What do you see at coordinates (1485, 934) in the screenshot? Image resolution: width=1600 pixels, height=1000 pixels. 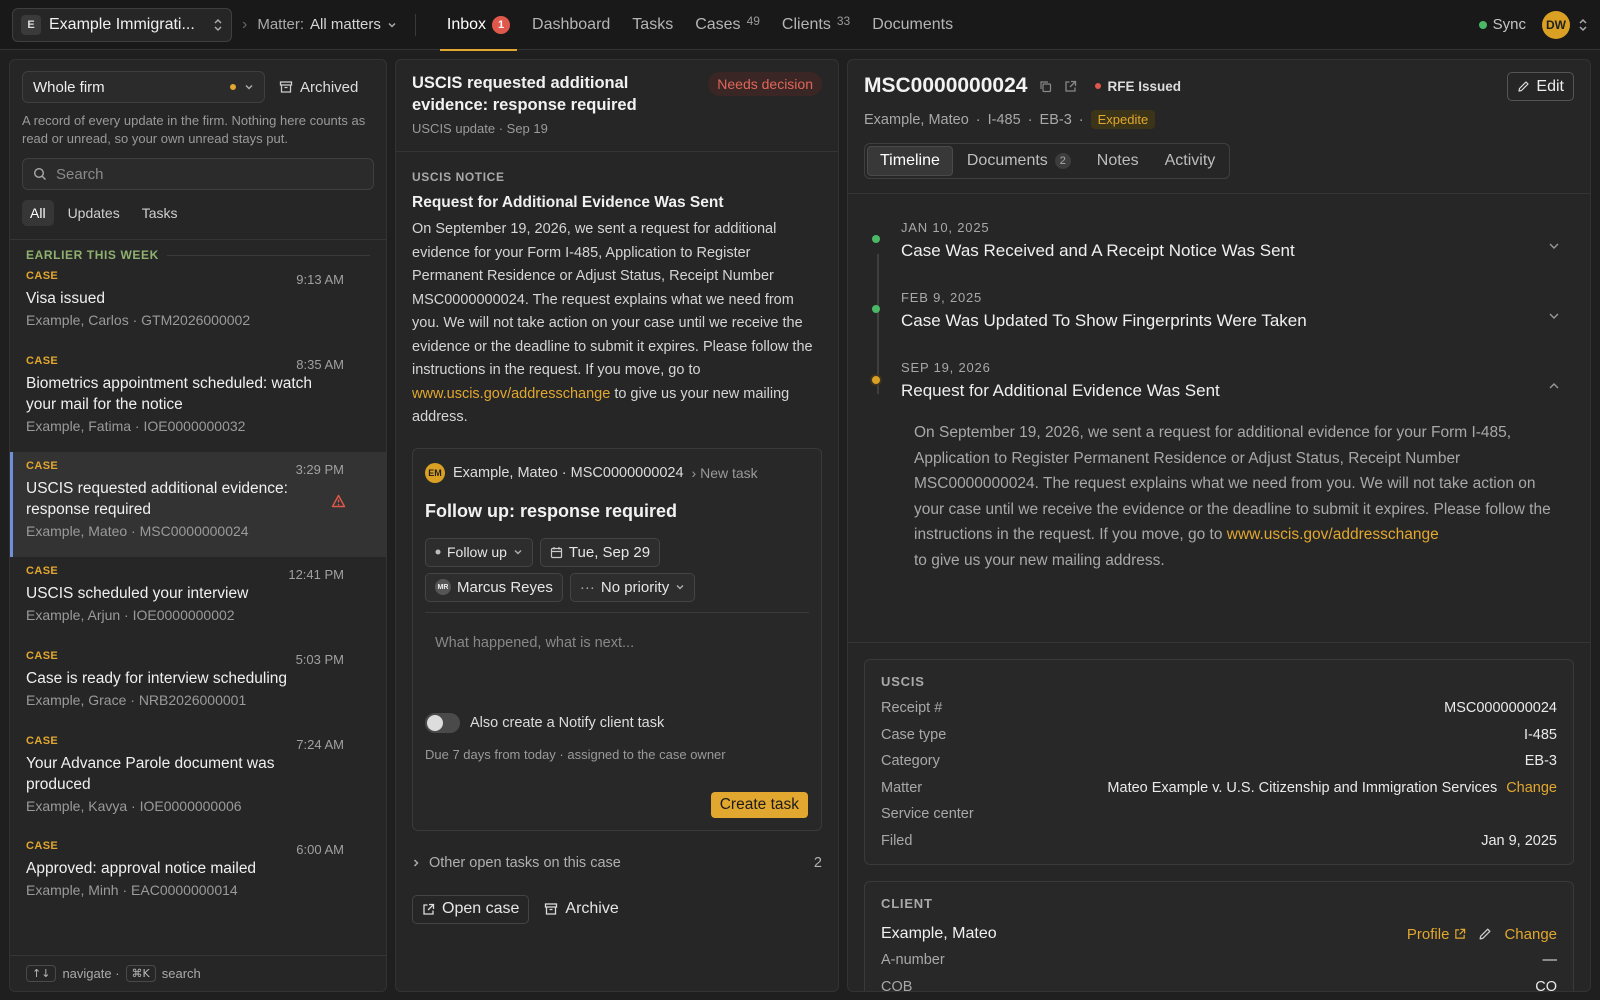 I see `pencil-icon` at bounding box center [1485, 934].